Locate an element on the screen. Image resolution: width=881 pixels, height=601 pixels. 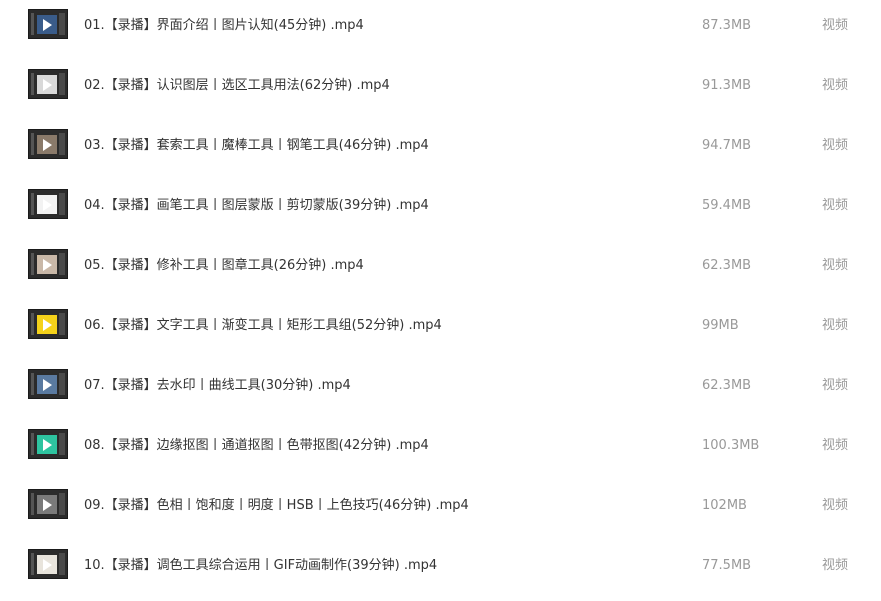
file-row: 01.【录播】界面介绍丨图片认知(45分钟) .mp4 87.3MB 视频 is located at coordinates (440, 31).